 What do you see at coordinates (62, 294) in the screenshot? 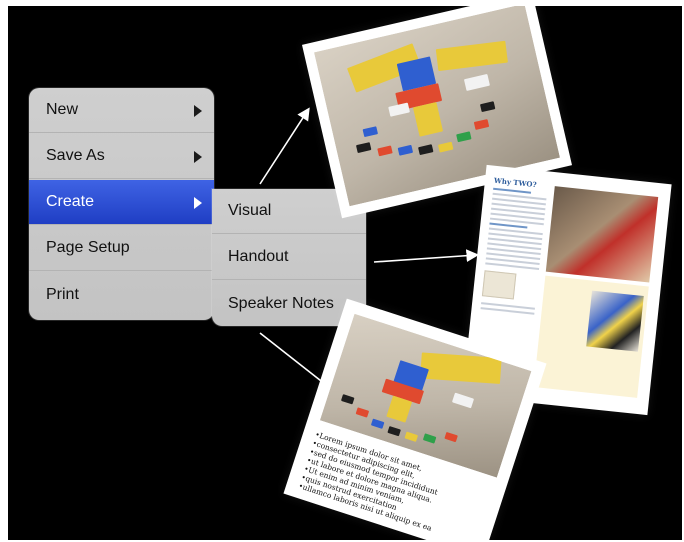
I see `menu-item-label: Print` at bounding box center [62, 294].